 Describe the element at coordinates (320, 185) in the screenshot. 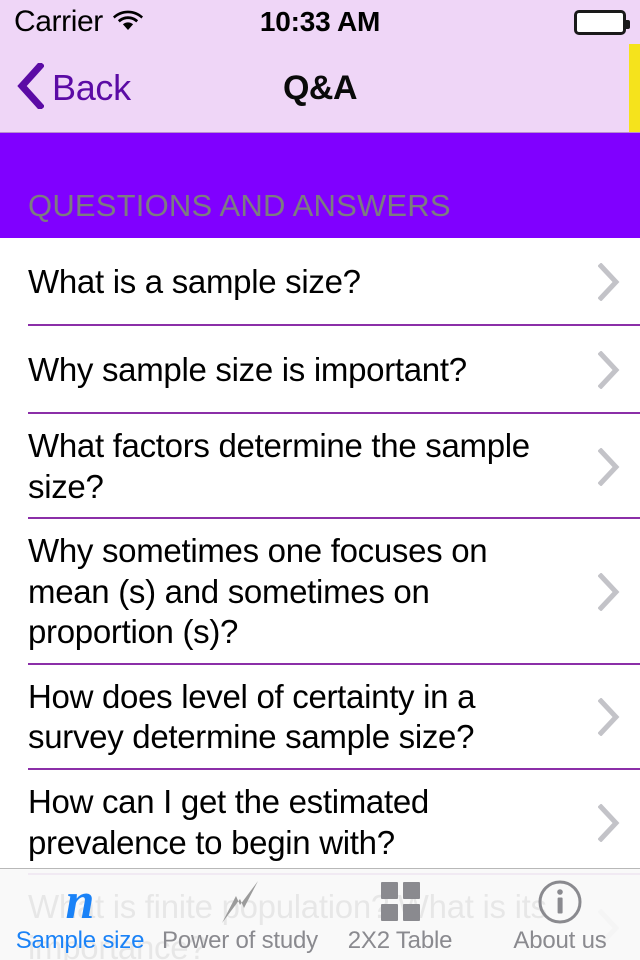

I see `section-header: QUESTIONS AND ANSWERS` at that location.